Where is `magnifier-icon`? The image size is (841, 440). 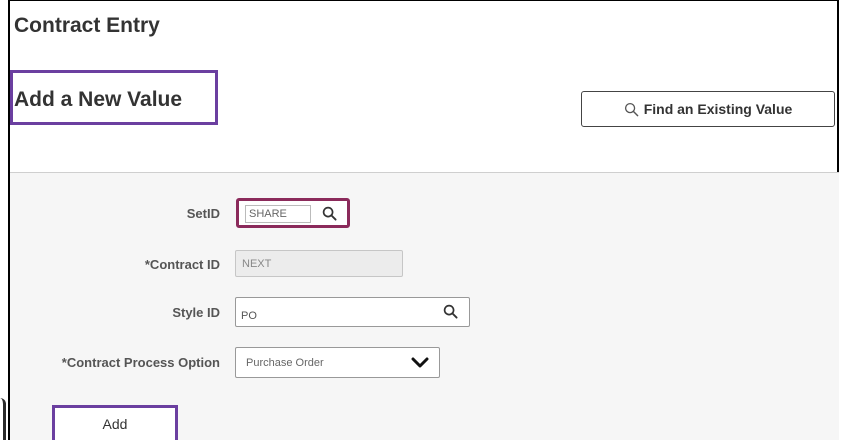
magnifier-icon is located at coordinates (631, 109).